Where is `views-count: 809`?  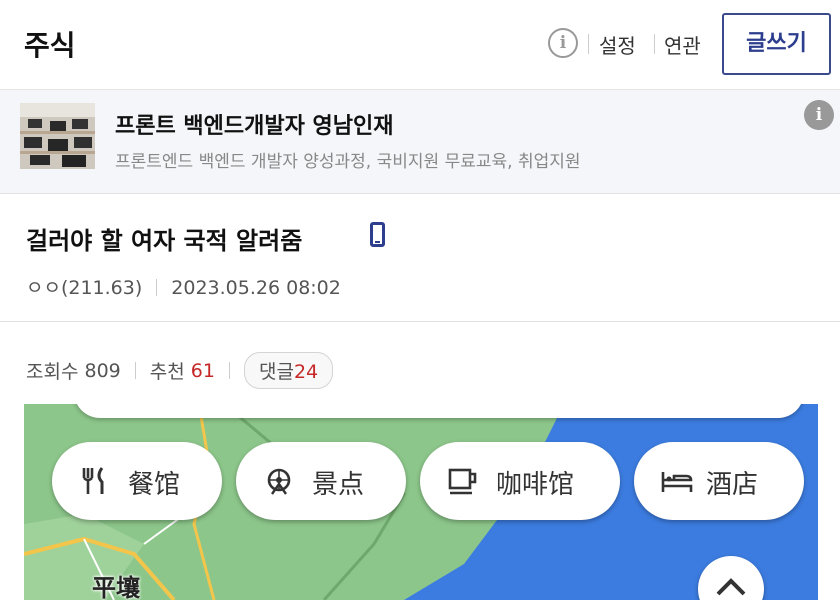 views-count: 809 is located at coordinates (102, 370).